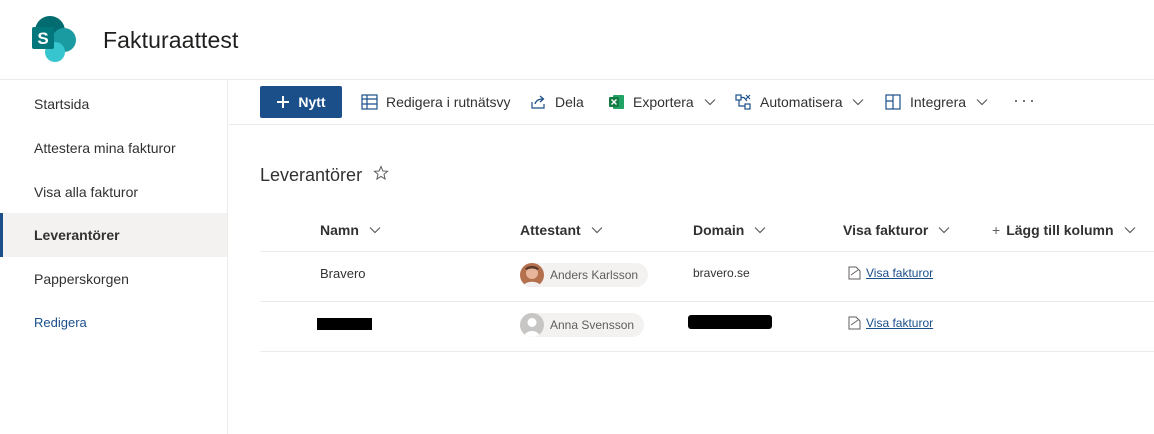  What do you see at coordinates (730, 322) in the screenshot?
I see `redacted-domain` at bounding box center [730, 322].